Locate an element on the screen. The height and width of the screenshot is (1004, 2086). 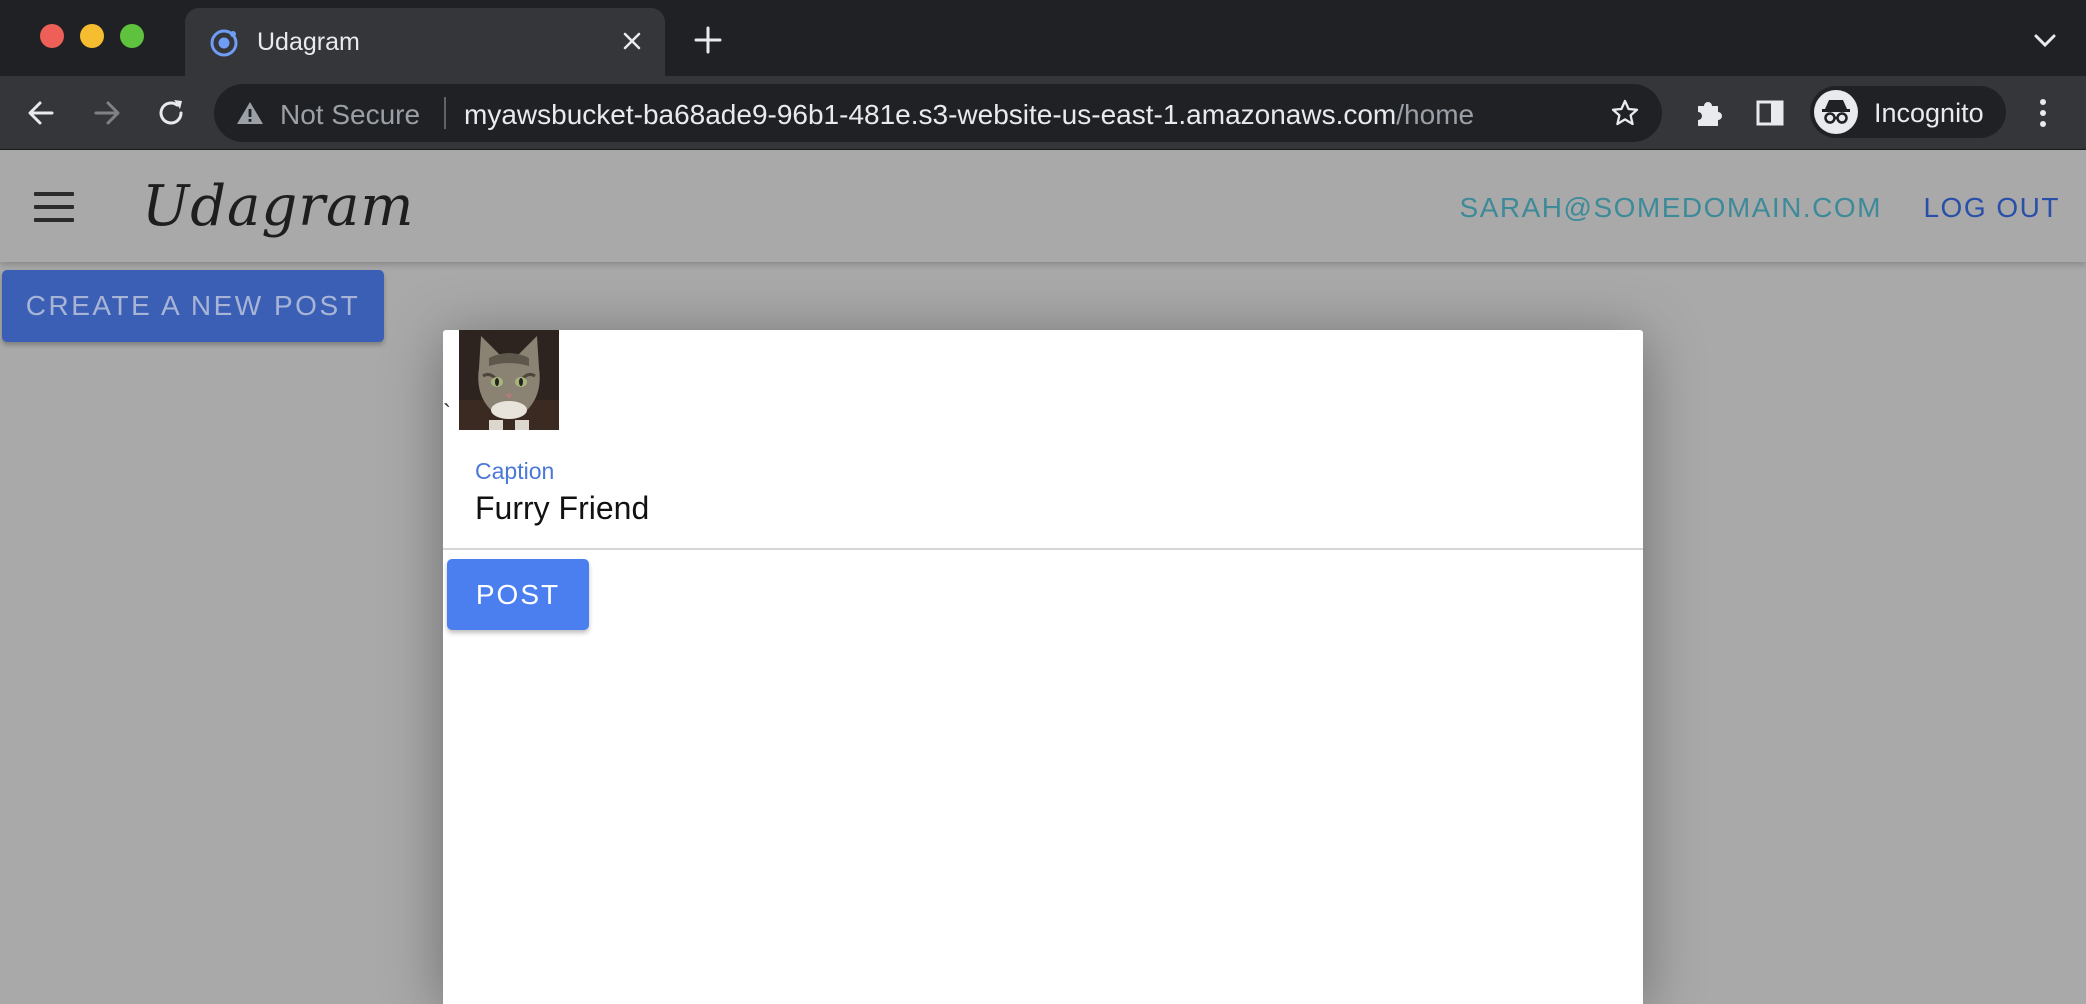
extensions-puzzle-icon is located at coordinates (1709, 113).